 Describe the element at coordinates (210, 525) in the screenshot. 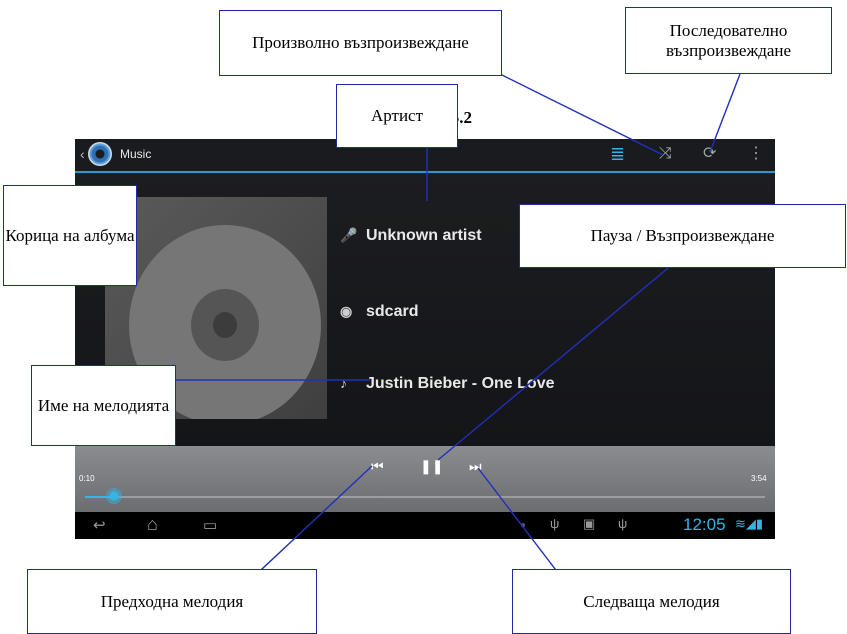

I see `recents-icon: ▭` at that location.